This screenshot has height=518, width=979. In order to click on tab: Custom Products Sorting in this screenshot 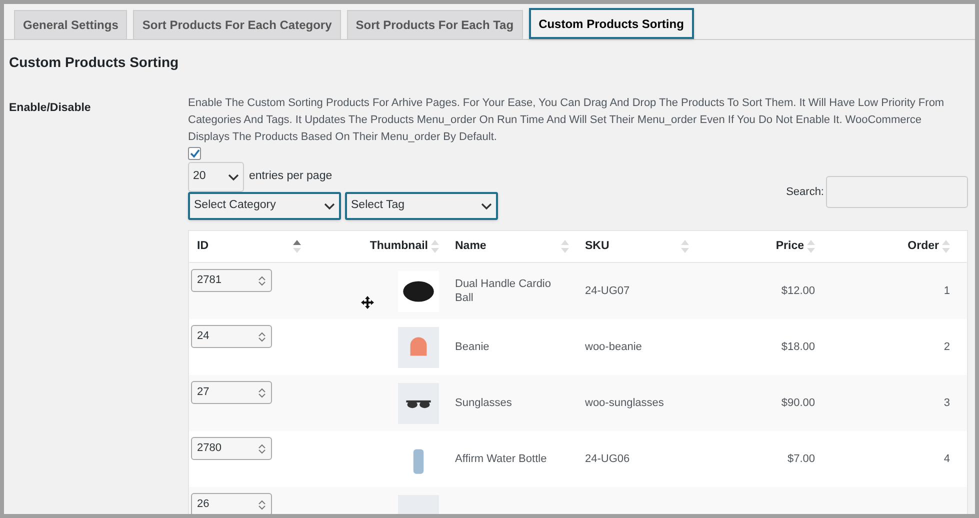, I will do `click(611, 23)`.